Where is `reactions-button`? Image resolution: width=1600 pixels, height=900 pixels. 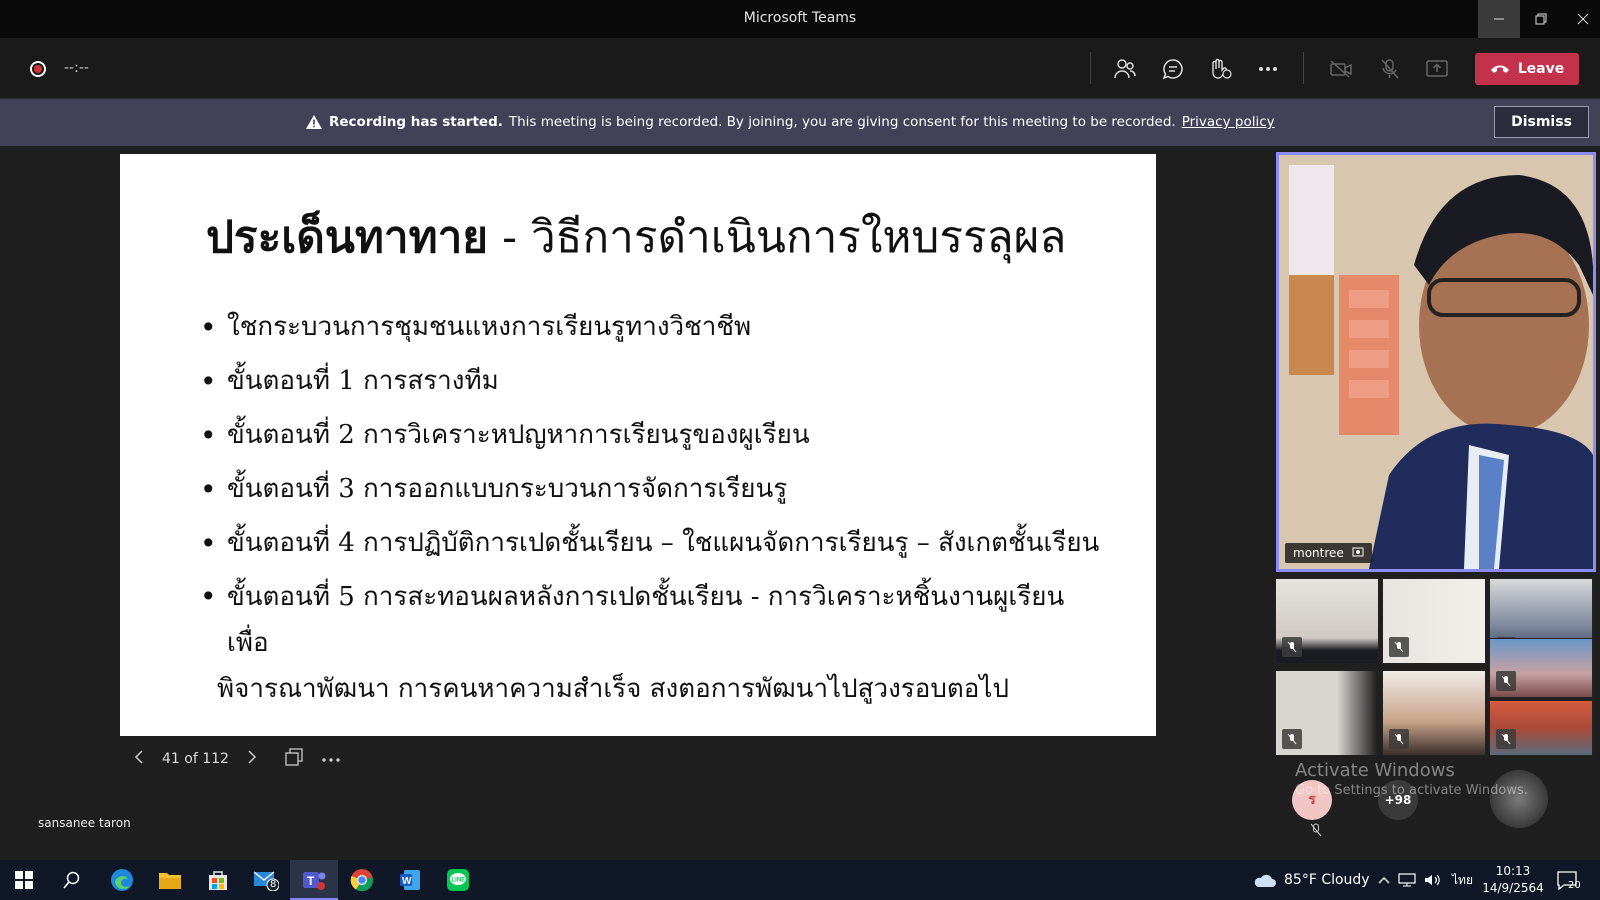
reactions-button is located at coordinates (1220, 69).